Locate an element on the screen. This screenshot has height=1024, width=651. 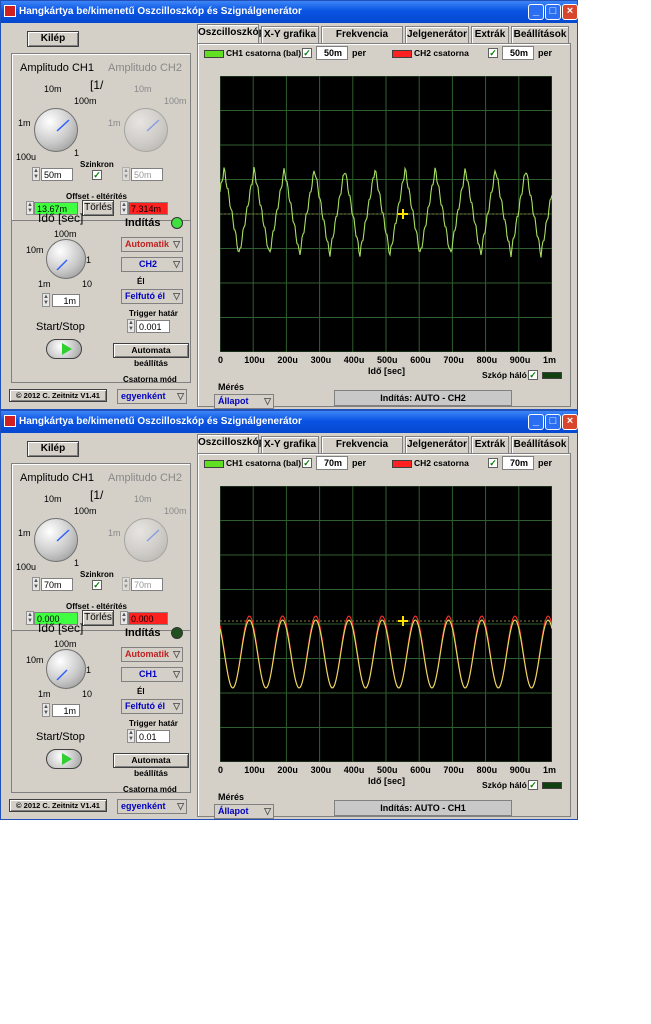
ch2-amplitude-field: 50m is located at coordinates (147, 174).